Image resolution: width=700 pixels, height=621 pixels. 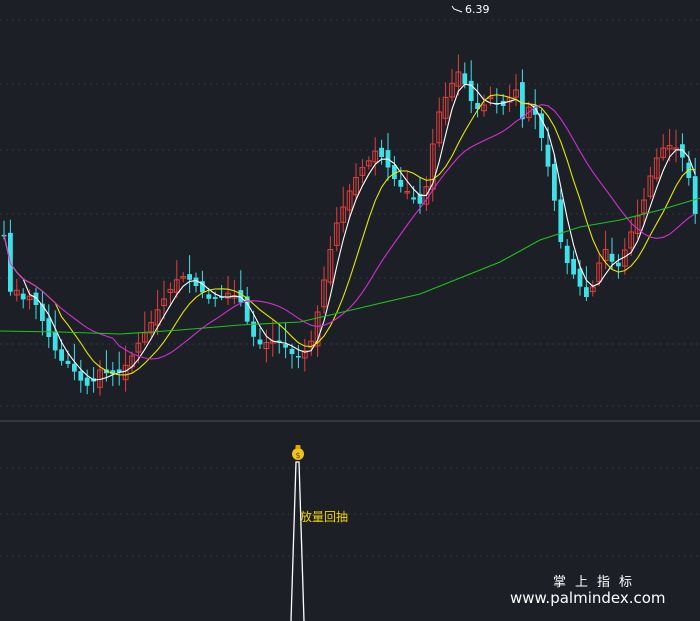 I want to click on peak-price-label: 6.39, so click(x=477, y=9).